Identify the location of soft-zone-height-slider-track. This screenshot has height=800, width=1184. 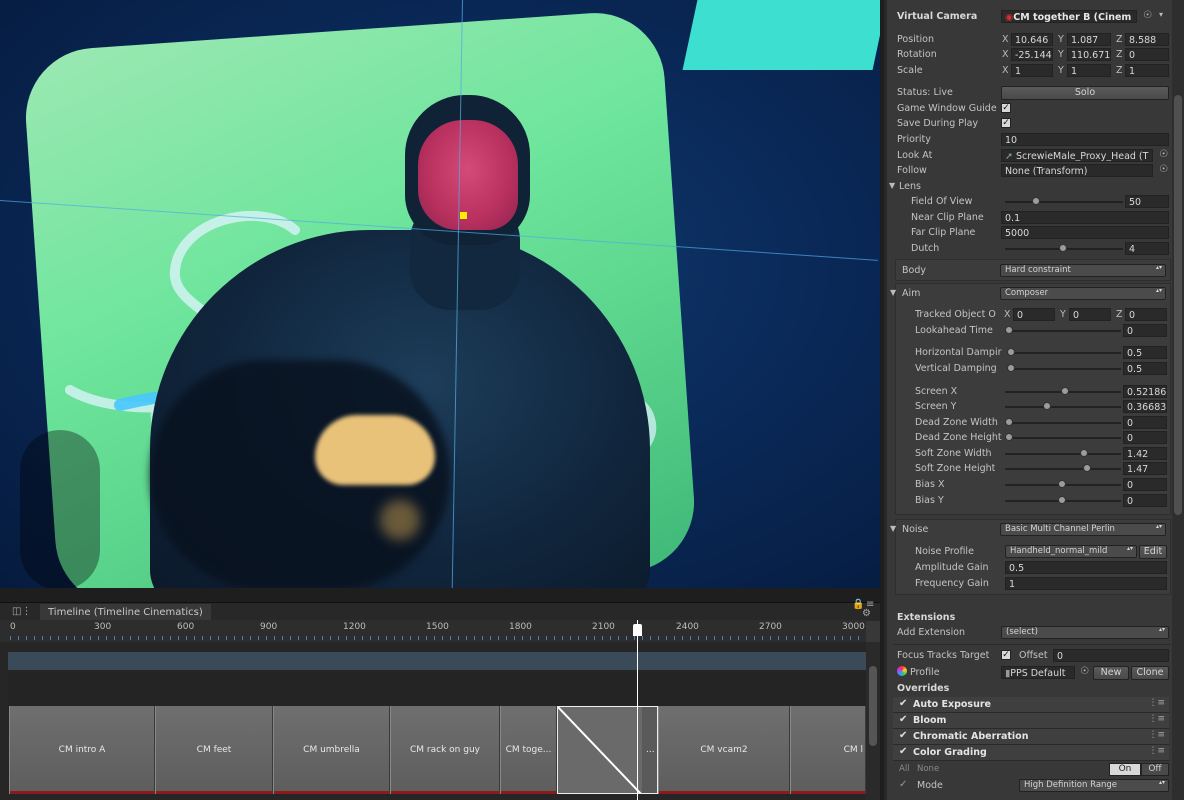
(1063, 469).